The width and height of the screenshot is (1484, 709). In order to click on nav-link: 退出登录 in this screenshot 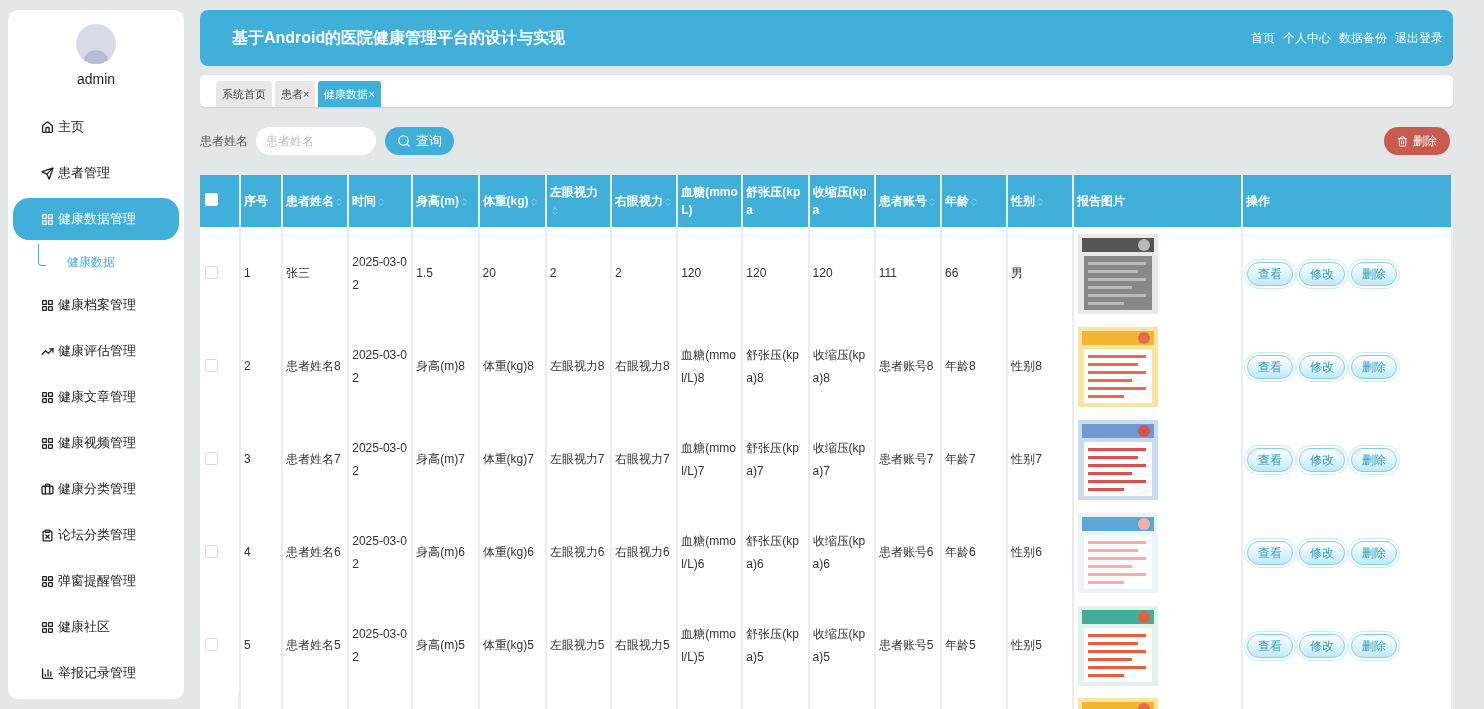, I will do `click(1419, 38)`.